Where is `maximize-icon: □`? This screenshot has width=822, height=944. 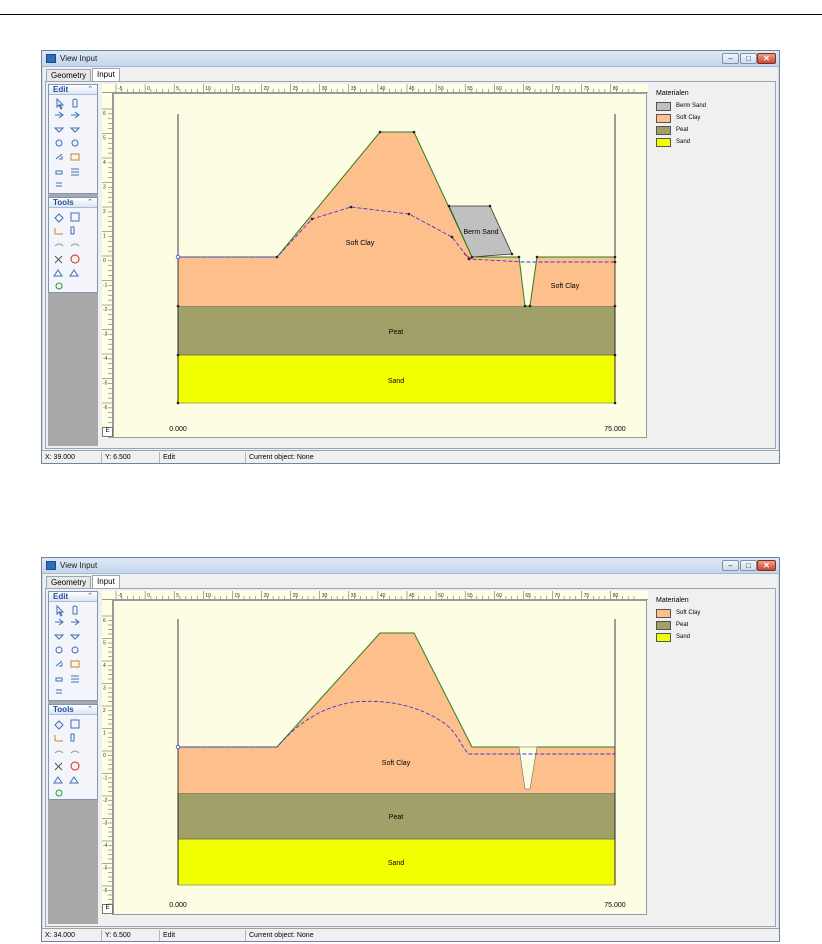
maximize-icon: □ is located at coordinates (748, 565).